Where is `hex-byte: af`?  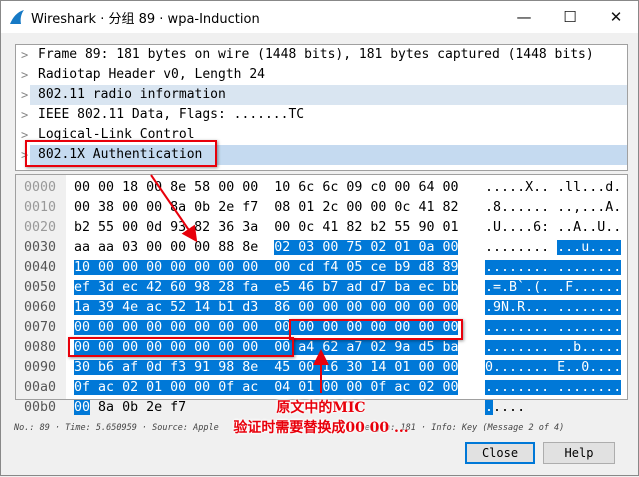
hex-byte: af is located at coordinates (130, 367).